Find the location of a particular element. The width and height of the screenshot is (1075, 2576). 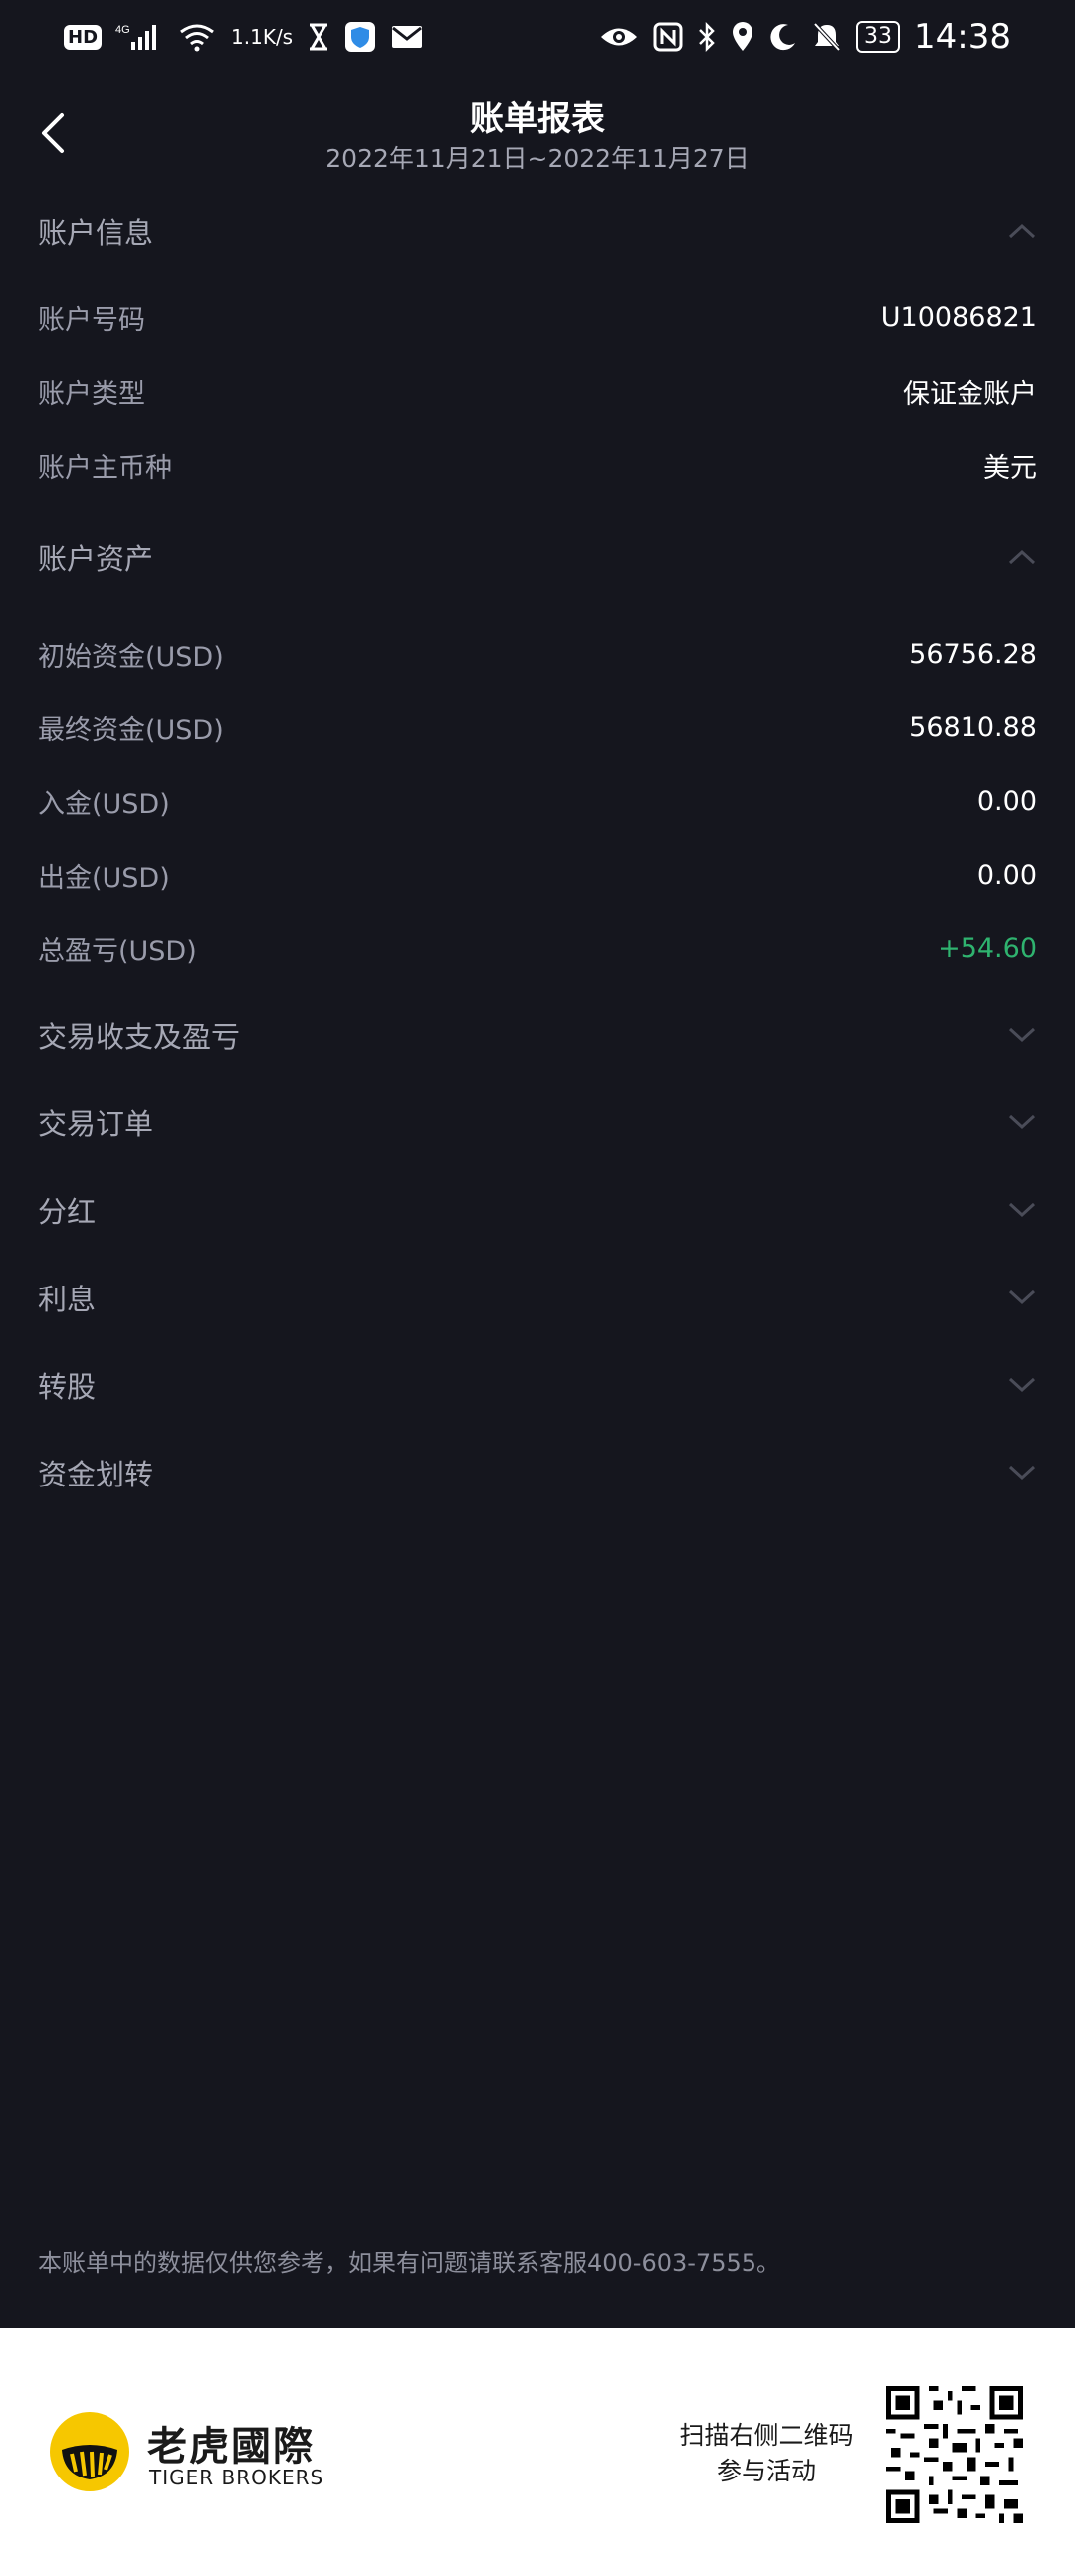

date-range: 2022年11月21日~2022年11月27日 is located at coordinates (537, 158).